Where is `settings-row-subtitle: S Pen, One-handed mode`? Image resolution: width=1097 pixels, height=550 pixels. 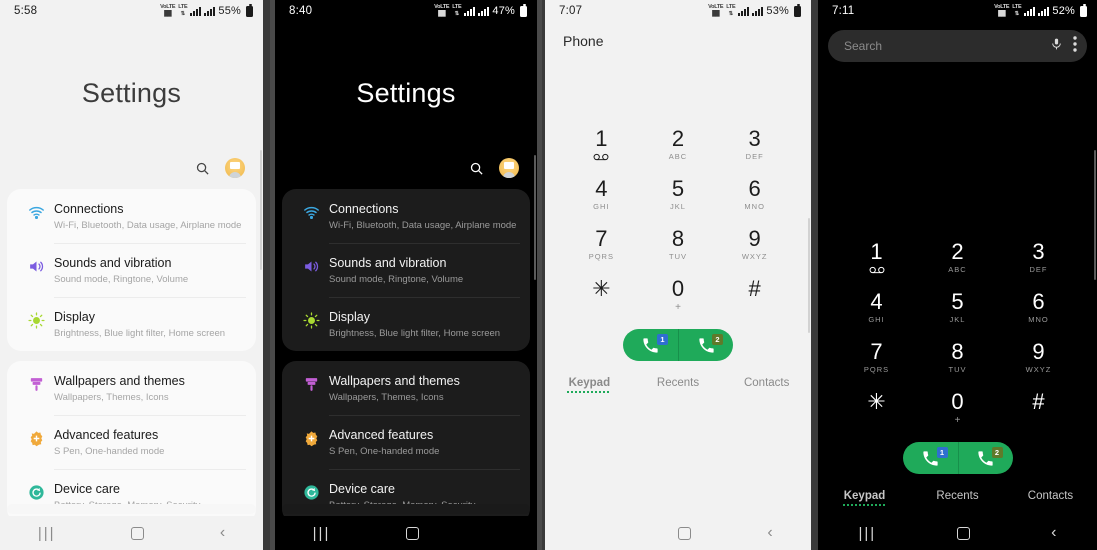
settings-row-subtitle: S Pen, One-handed mode is located at coordinates (384, 451).